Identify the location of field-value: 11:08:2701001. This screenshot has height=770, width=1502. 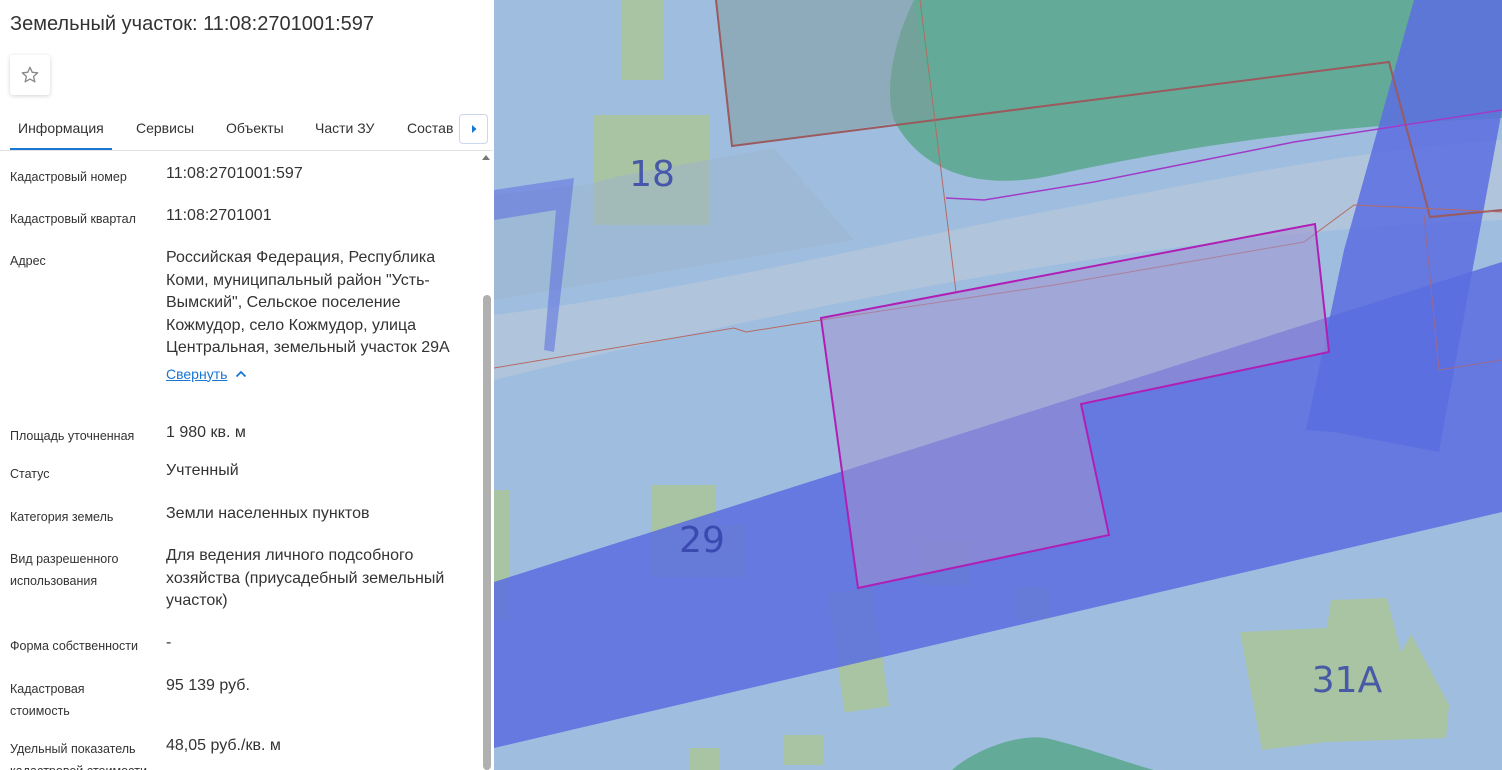
(219, 215).